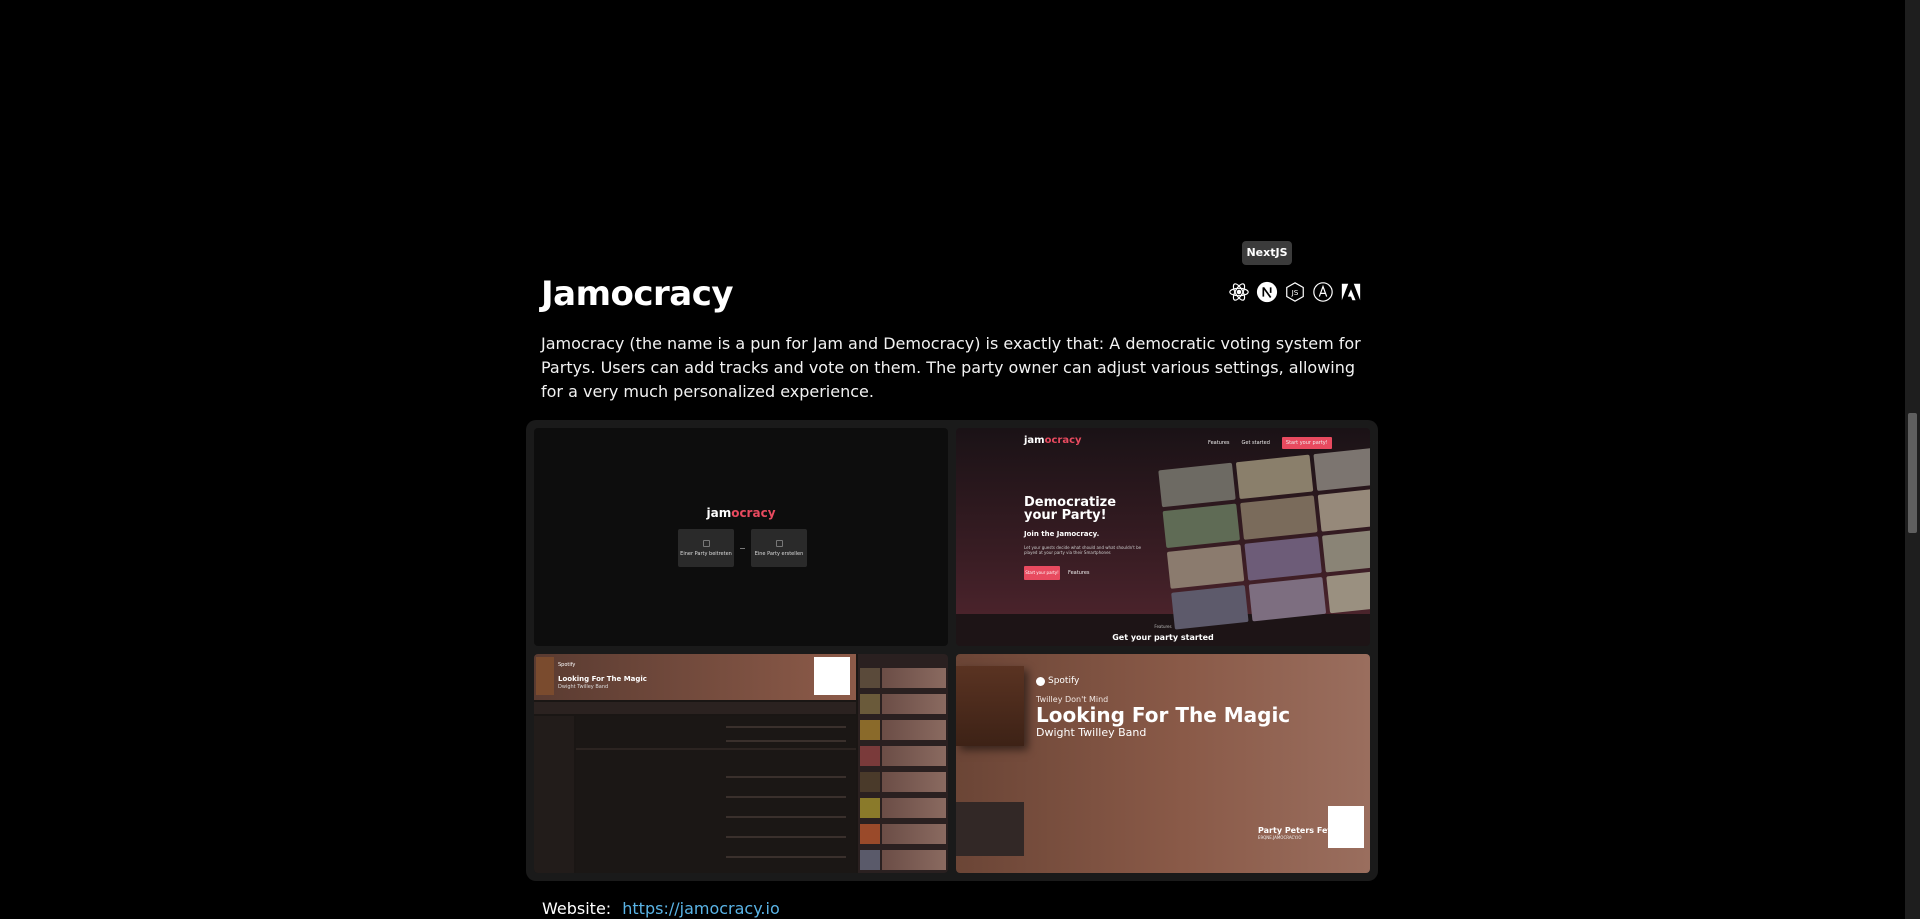 The height and width of the screenshot is (919, 1920). What do you see at coordinates (1351, 292) in the screenshot?
I see `adobe-icon` at bounding box center [1351, 292].